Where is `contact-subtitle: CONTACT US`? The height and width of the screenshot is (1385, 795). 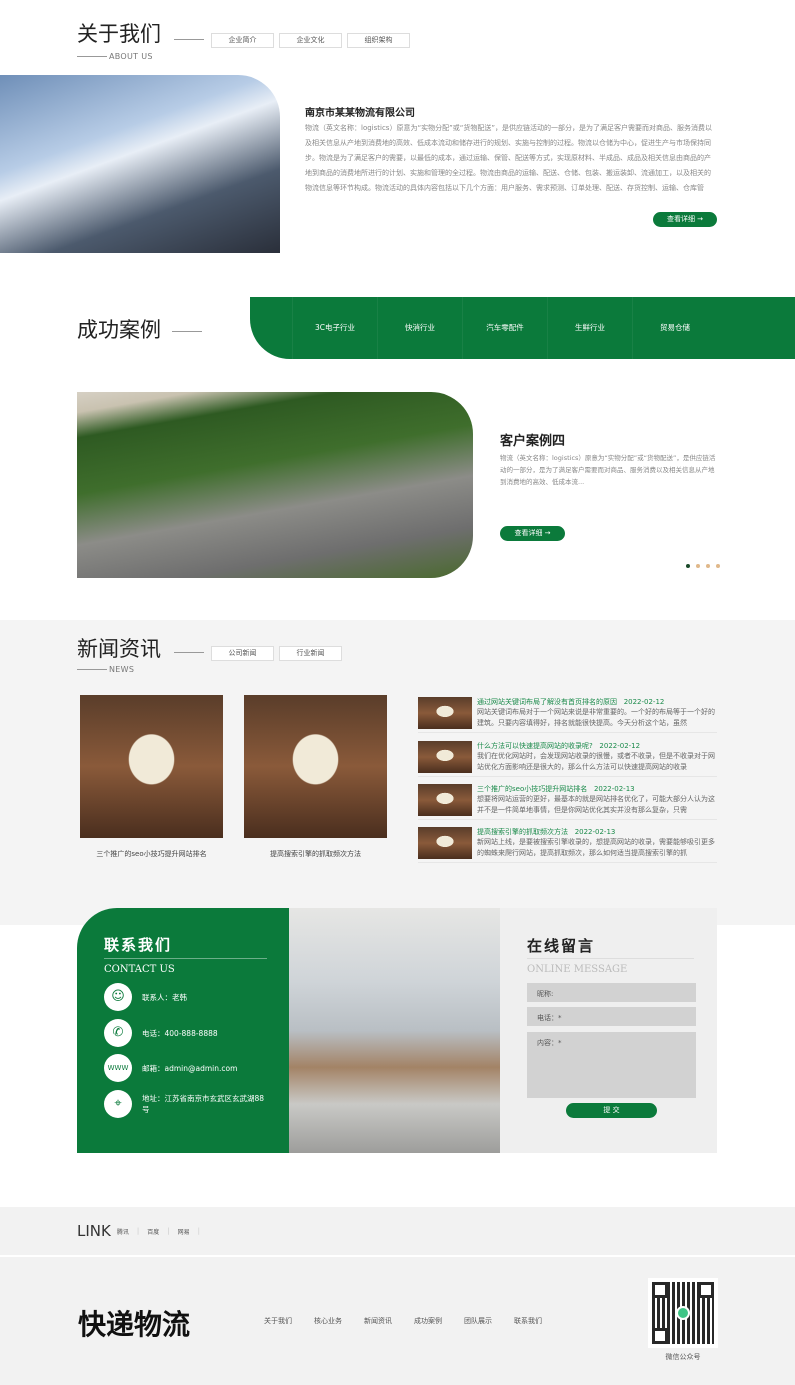
contact-subtitle: CONTACT US is located at coordinates (139, 969).